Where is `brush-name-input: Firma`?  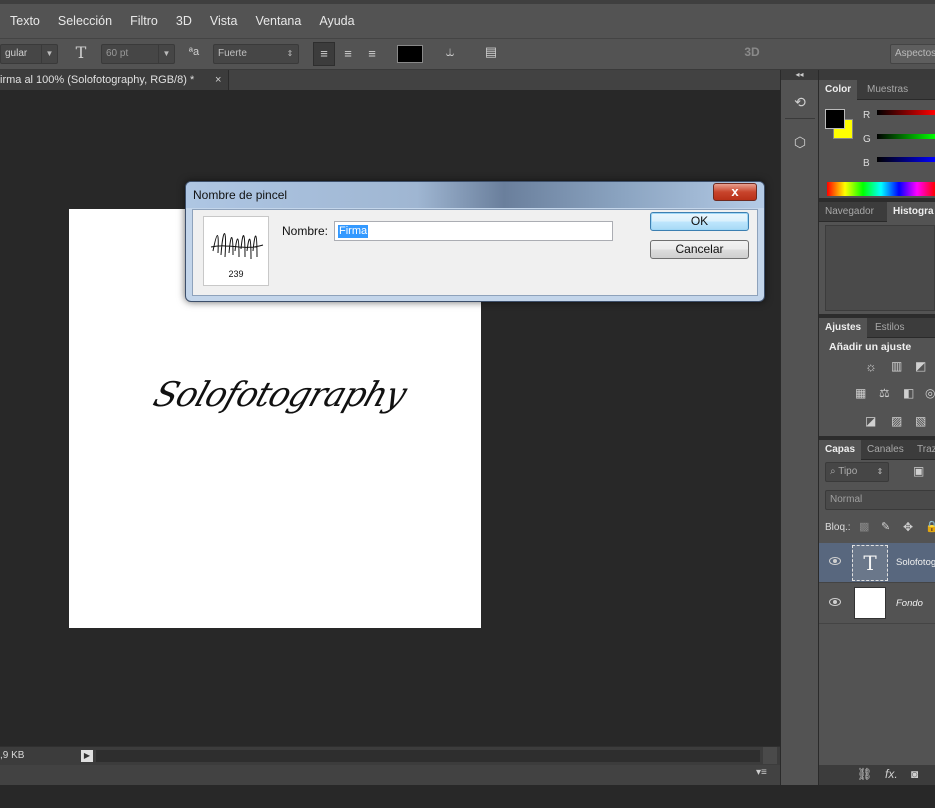
brush-name-input: Firma is located at coordinates (473, 231).